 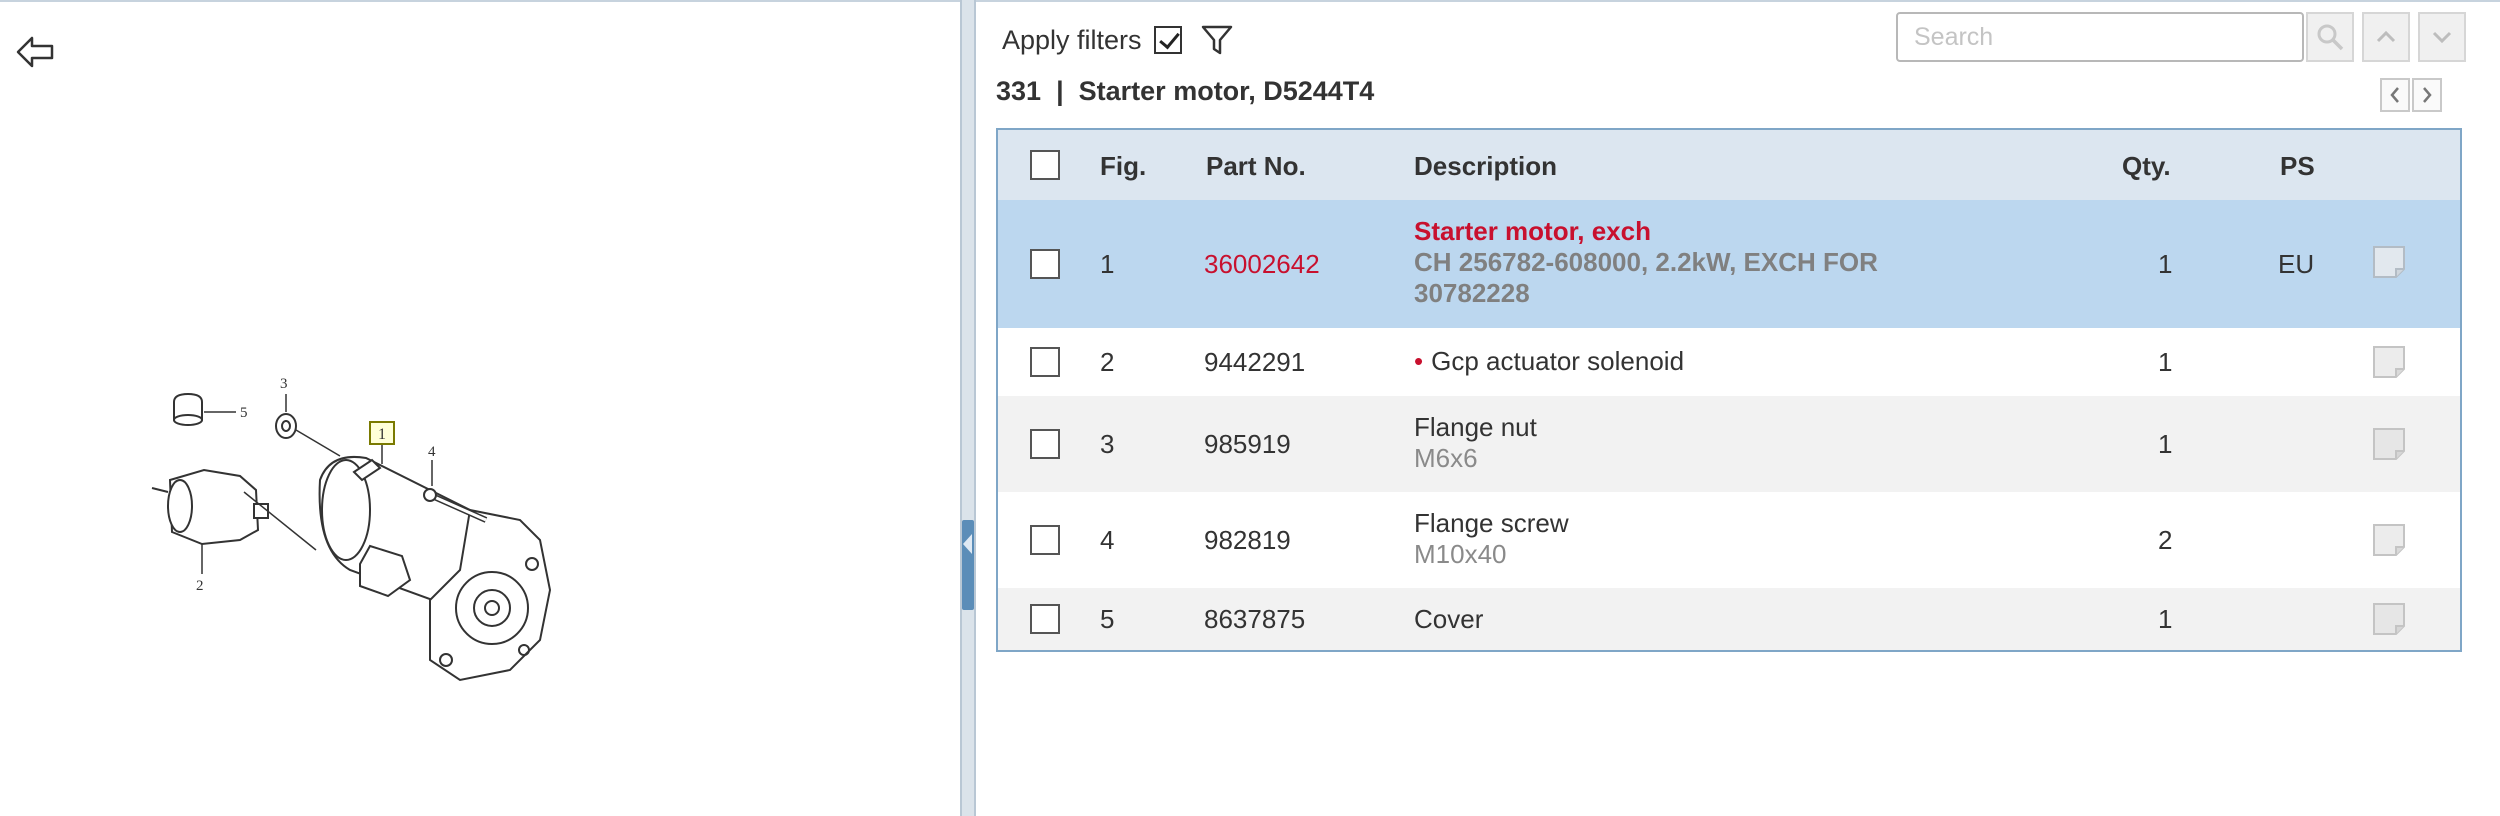 I want to click on row-part-no: 982819, so click(x=1247, y=540).